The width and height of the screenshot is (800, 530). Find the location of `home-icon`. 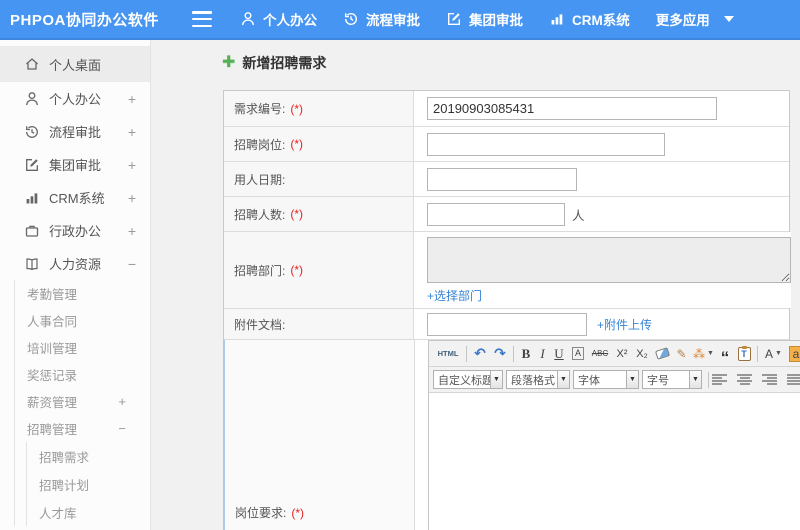

home-icon is located at coordinates (32, 64).